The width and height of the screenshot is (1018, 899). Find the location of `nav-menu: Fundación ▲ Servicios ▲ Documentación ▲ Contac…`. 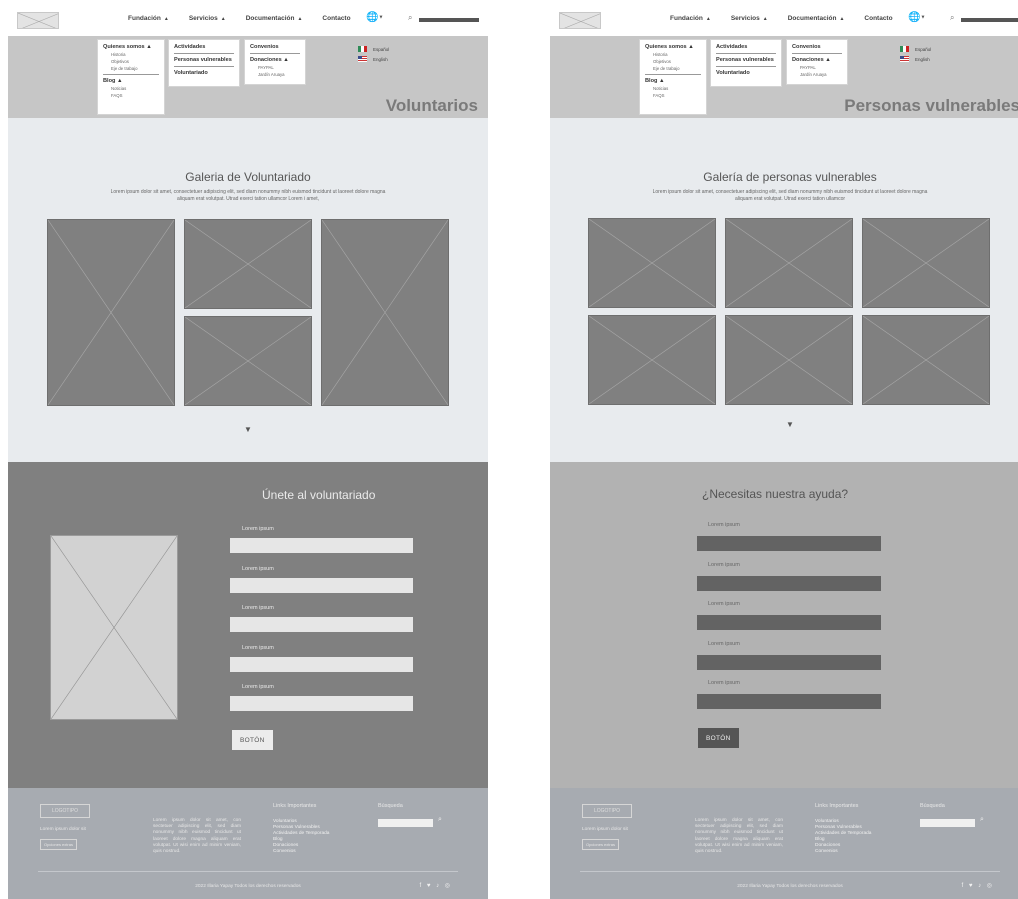

nav-menu: Fundación ▲ Servicios ▲ Documentación ▲ Contac… is located at coordinates (791, 18).